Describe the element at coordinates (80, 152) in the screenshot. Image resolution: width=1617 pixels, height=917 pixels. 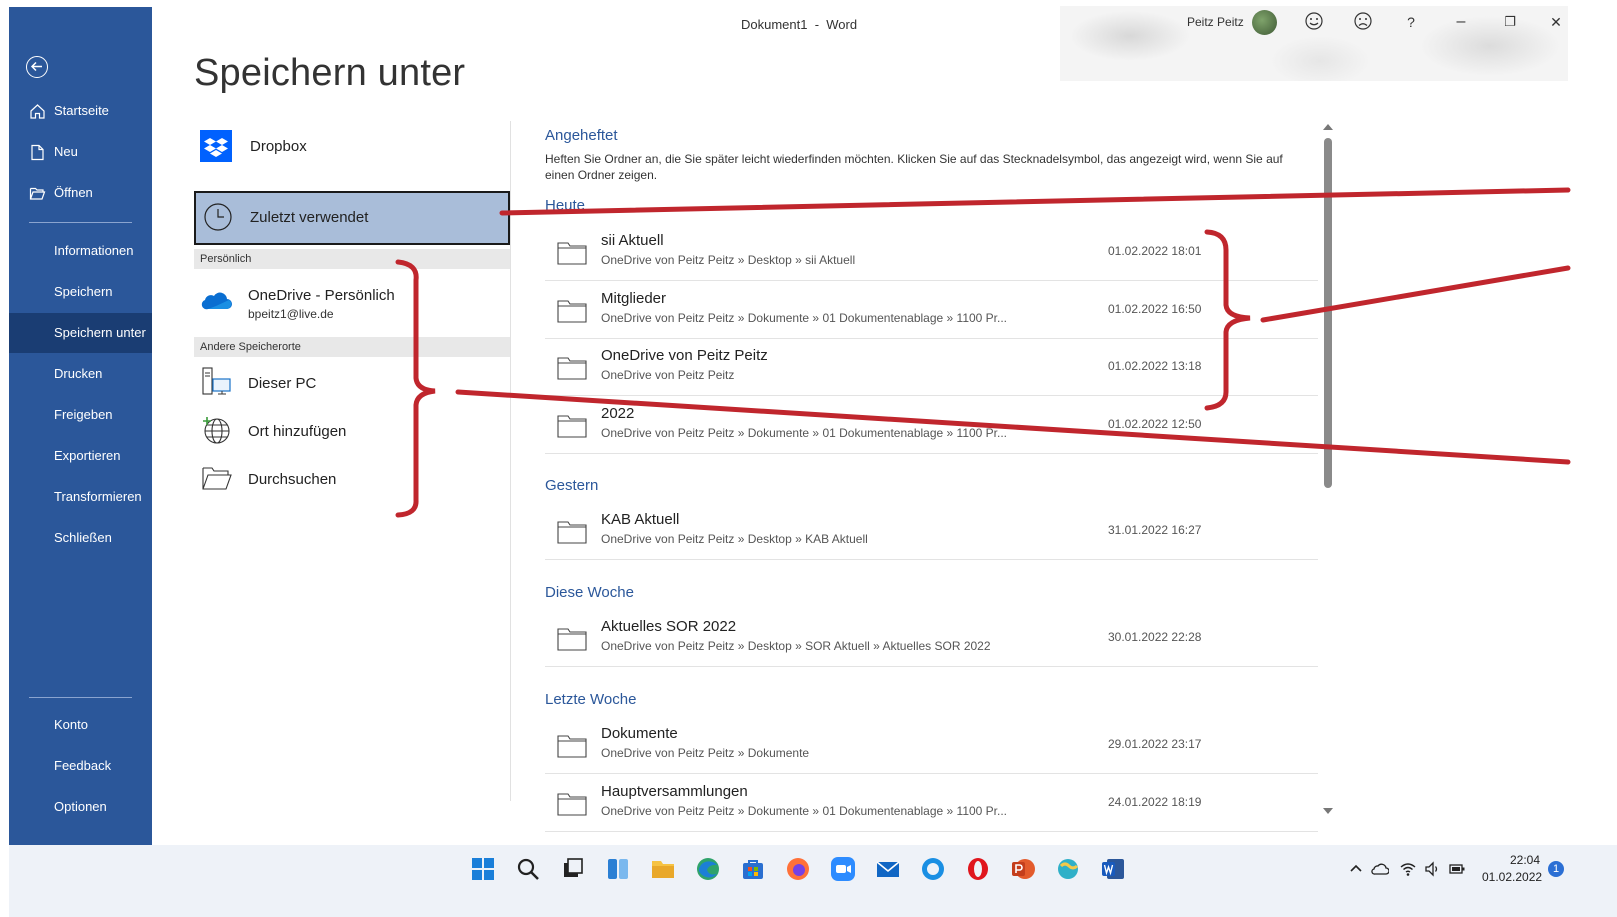
I see `nav-item-new: Neu` at that location.